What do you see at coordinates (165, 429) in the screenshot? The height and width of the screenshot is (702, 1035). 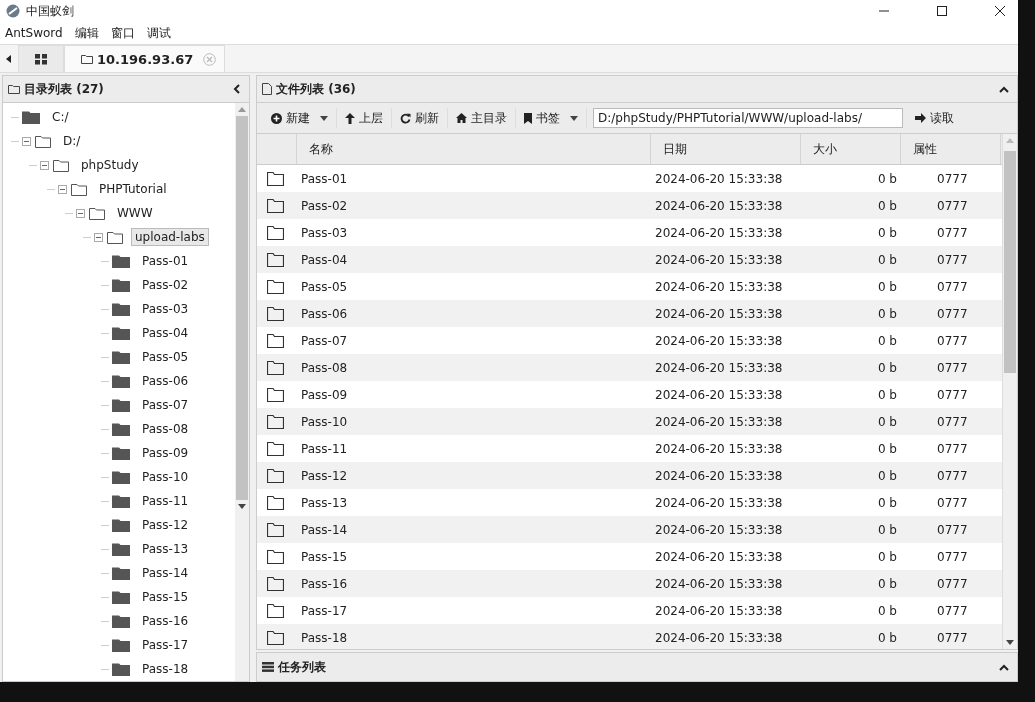 I see `tree-item: Pass-08` at bounding box center [165, 429].